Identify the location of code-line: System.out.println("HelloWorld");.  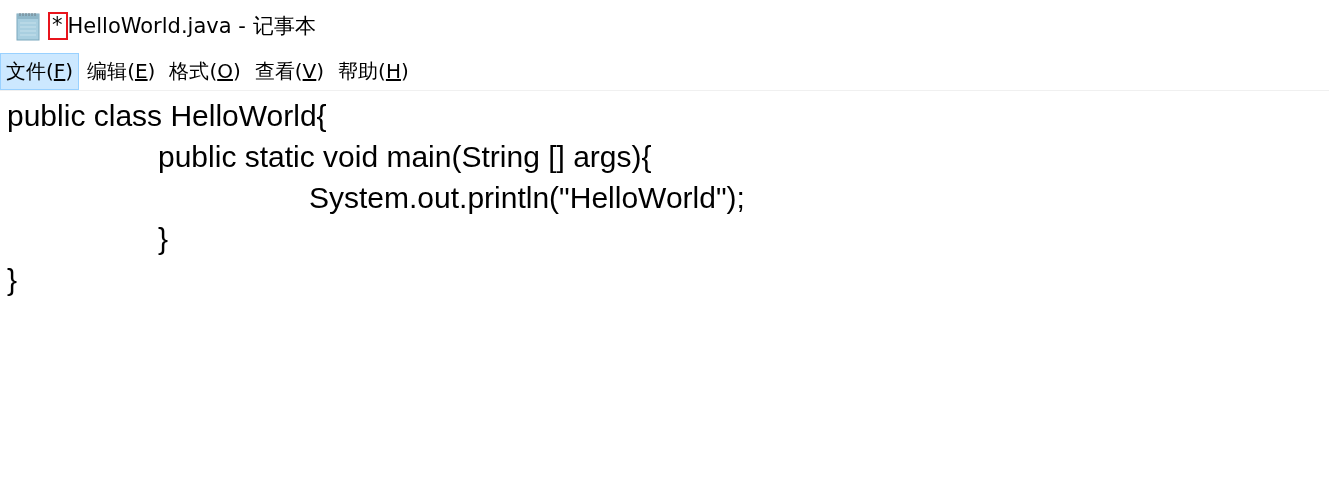
(527, 198).